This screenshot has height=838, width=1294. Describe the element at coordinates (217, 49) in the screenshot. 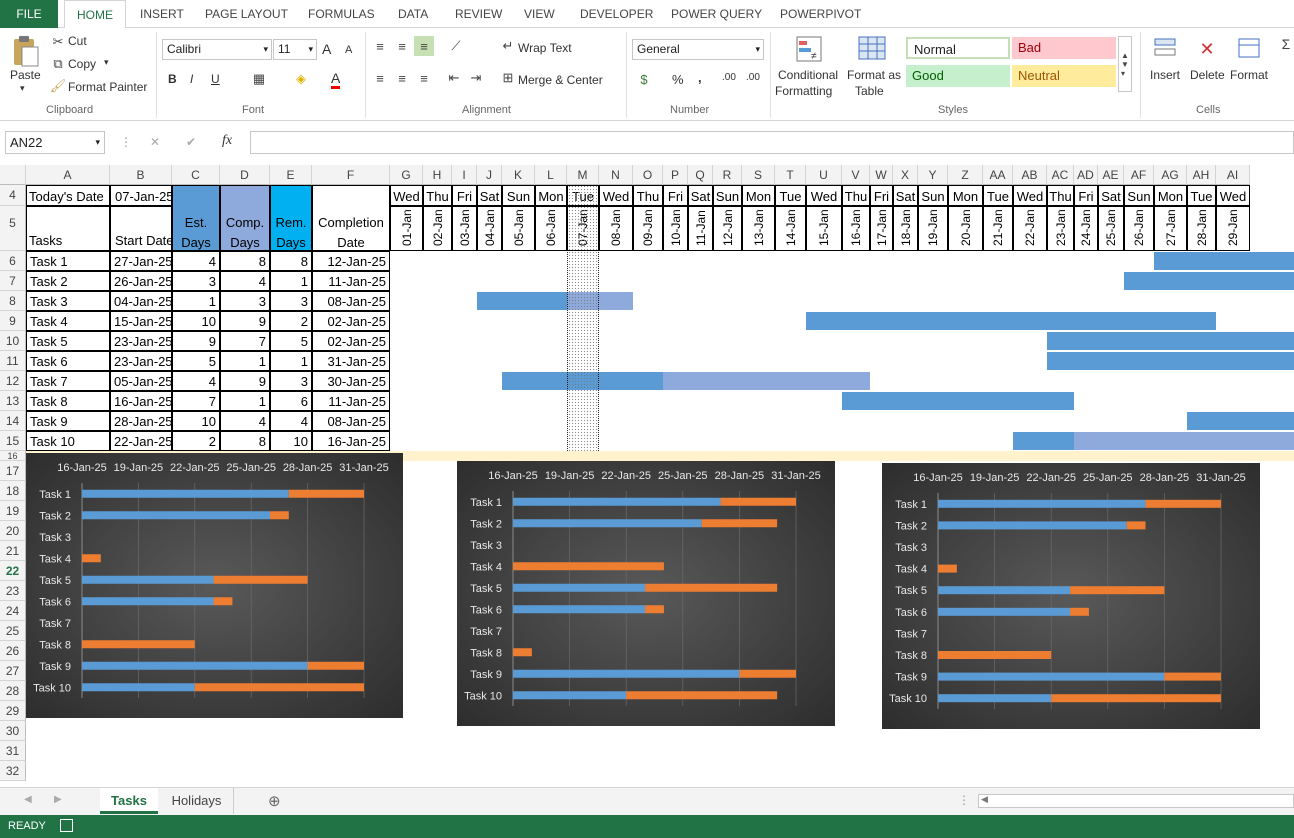

I see `font-name-box: Calibri ▾` at that location.